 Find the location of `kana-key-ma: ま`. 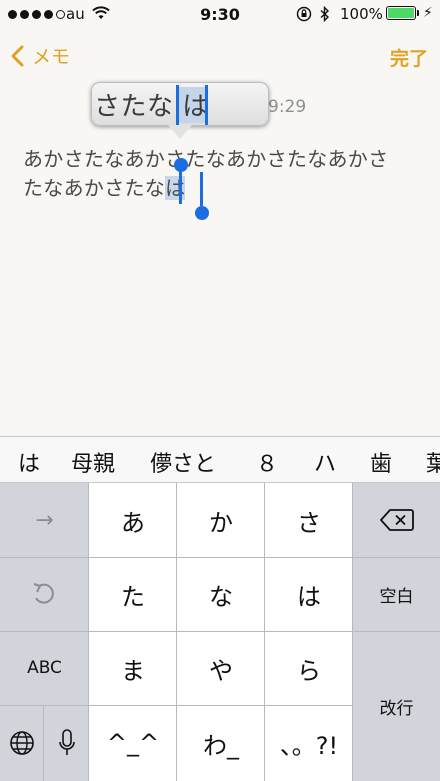

kana-key-ma: ま is located at coordinates (133, 668).